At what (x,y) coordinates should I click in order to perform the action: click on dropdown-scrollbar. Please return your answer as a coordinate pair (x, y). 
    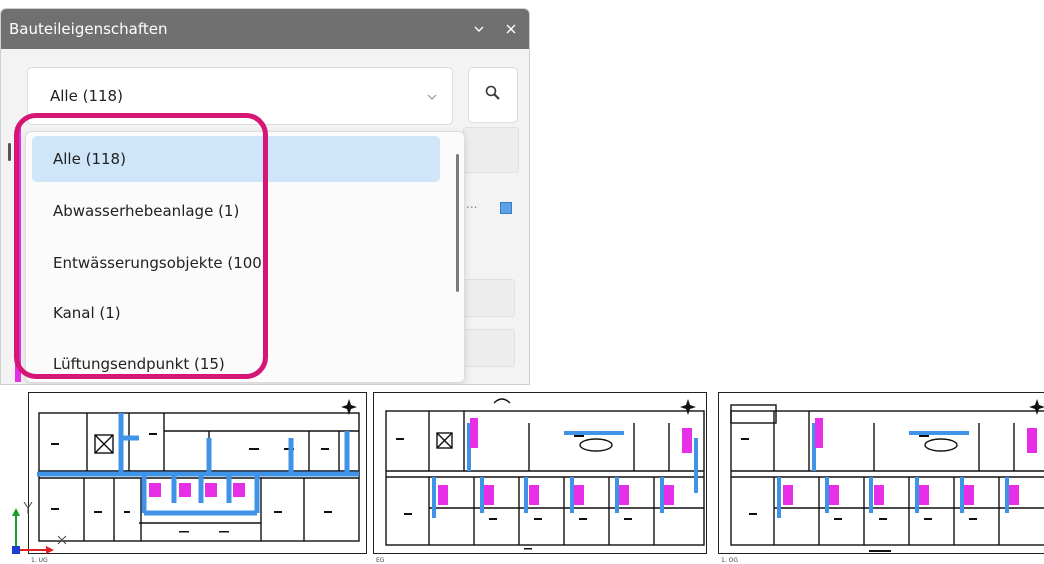
    Looking at the image, I should click on (457, 223).